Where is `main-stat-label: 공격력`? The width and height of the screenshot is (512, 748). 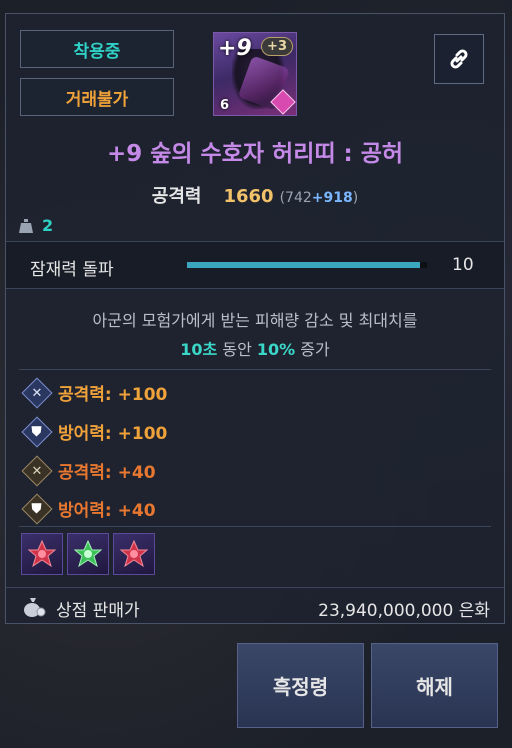 main-stat-label: 공격력 is located at coordinates (176, 196).